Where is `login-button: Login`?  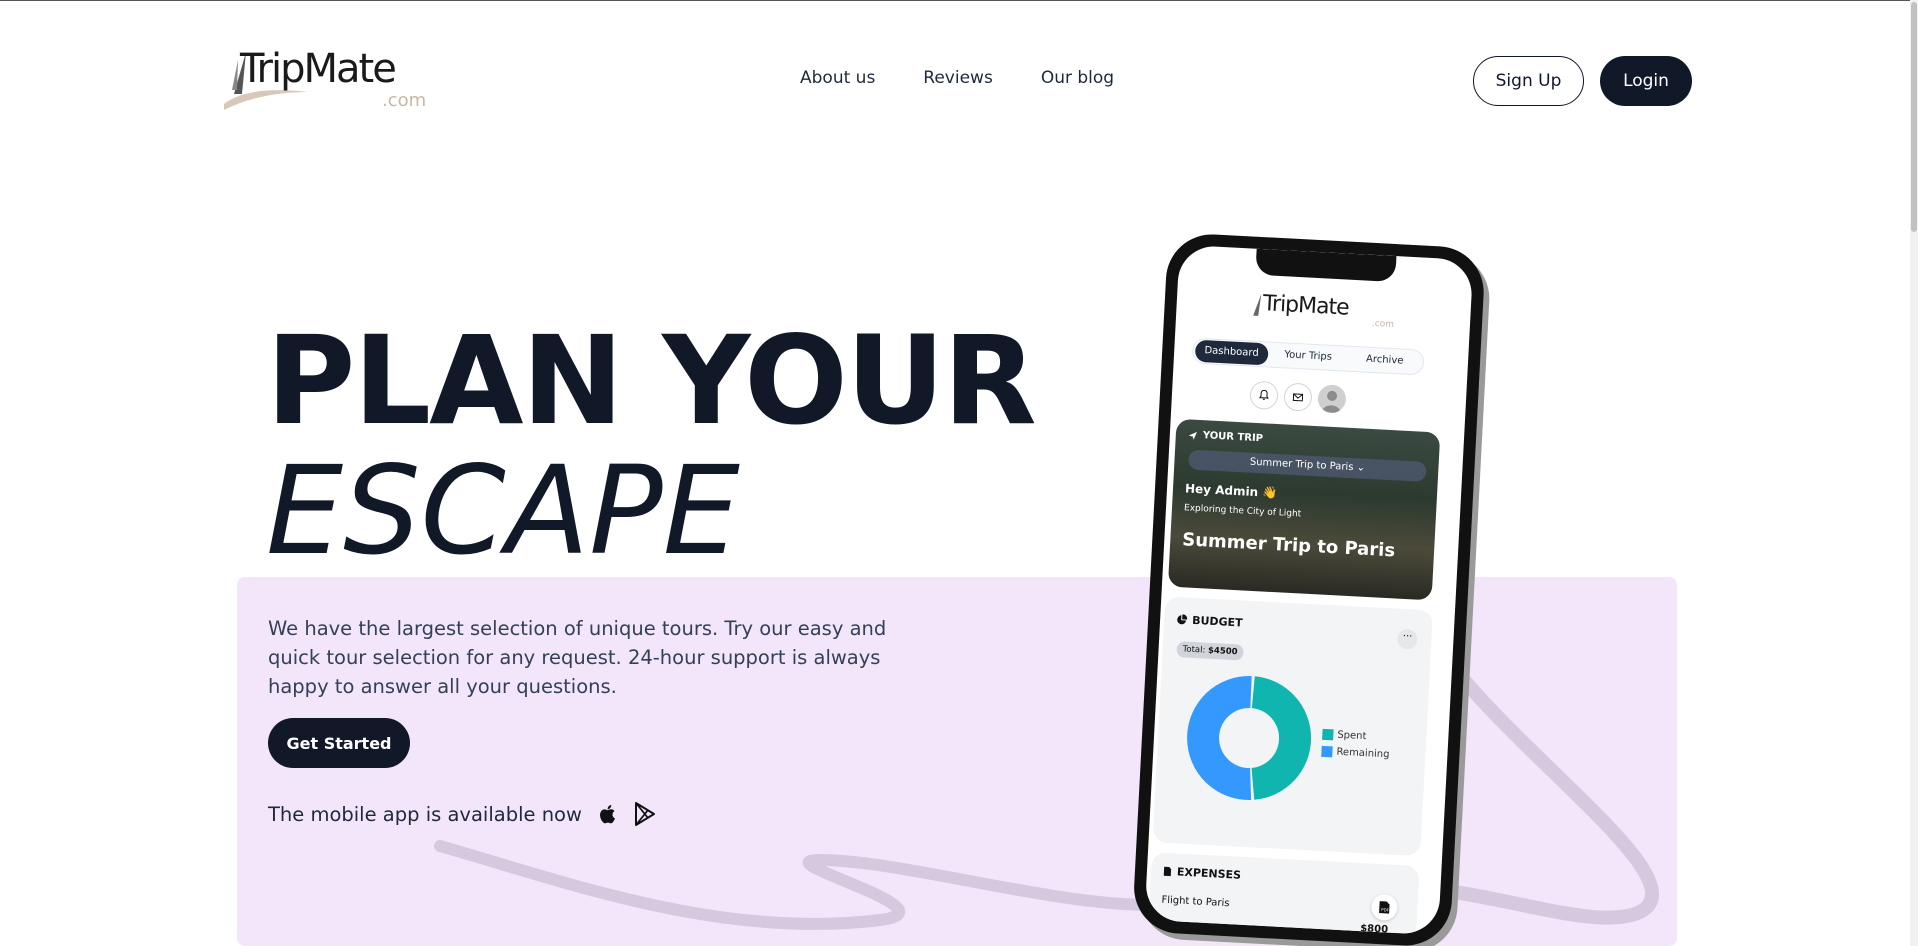
login-button: Login is located at coordinates (1646, 81).